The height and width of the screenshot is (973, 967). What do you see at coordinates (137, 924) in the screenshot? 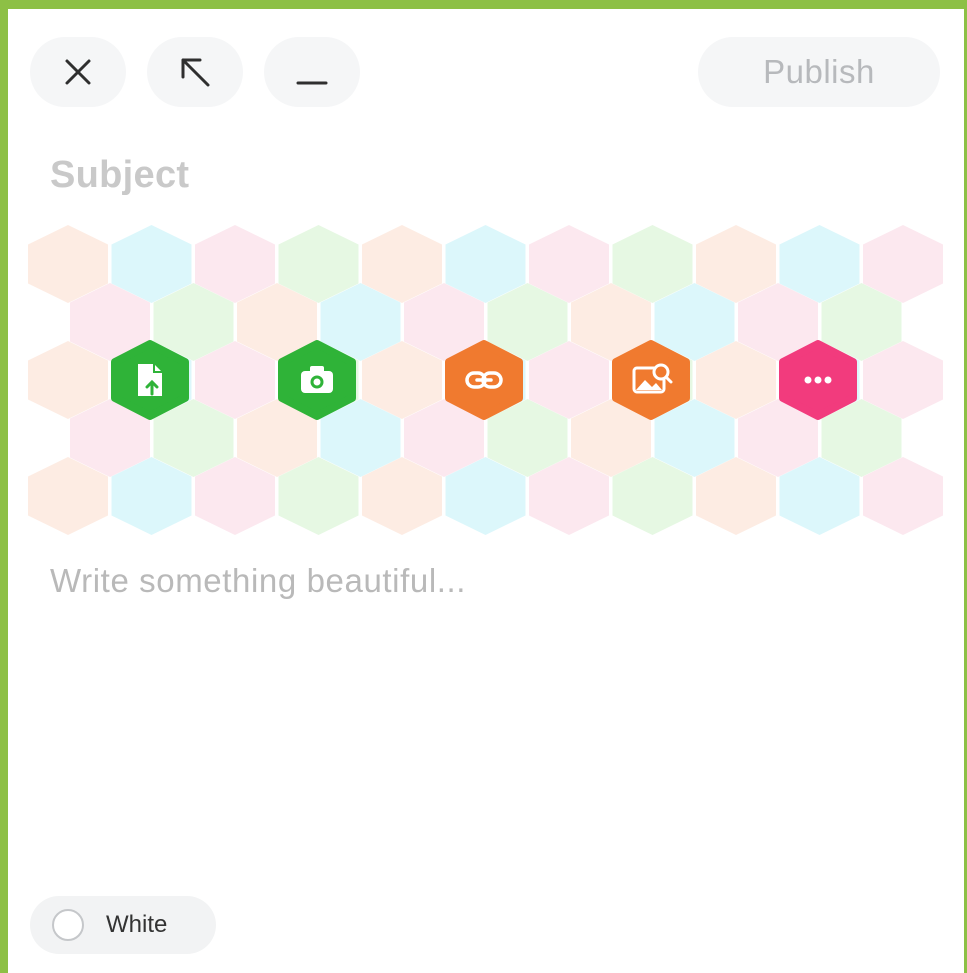
I see `theme-label: White` at bounding box center [137, 924].